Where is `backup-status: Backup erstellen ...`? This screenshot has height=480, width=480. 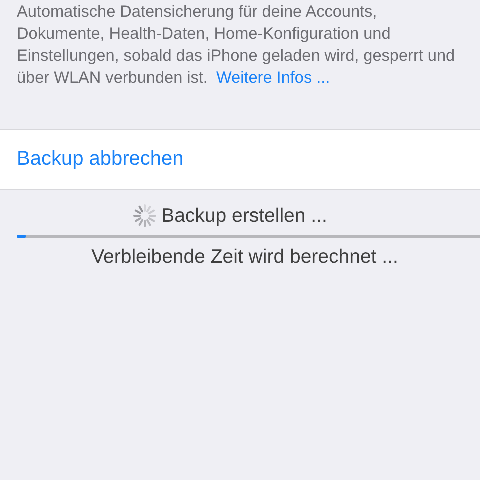
backup-status: Backup erstellen ... is located at coordinates (245, 216).